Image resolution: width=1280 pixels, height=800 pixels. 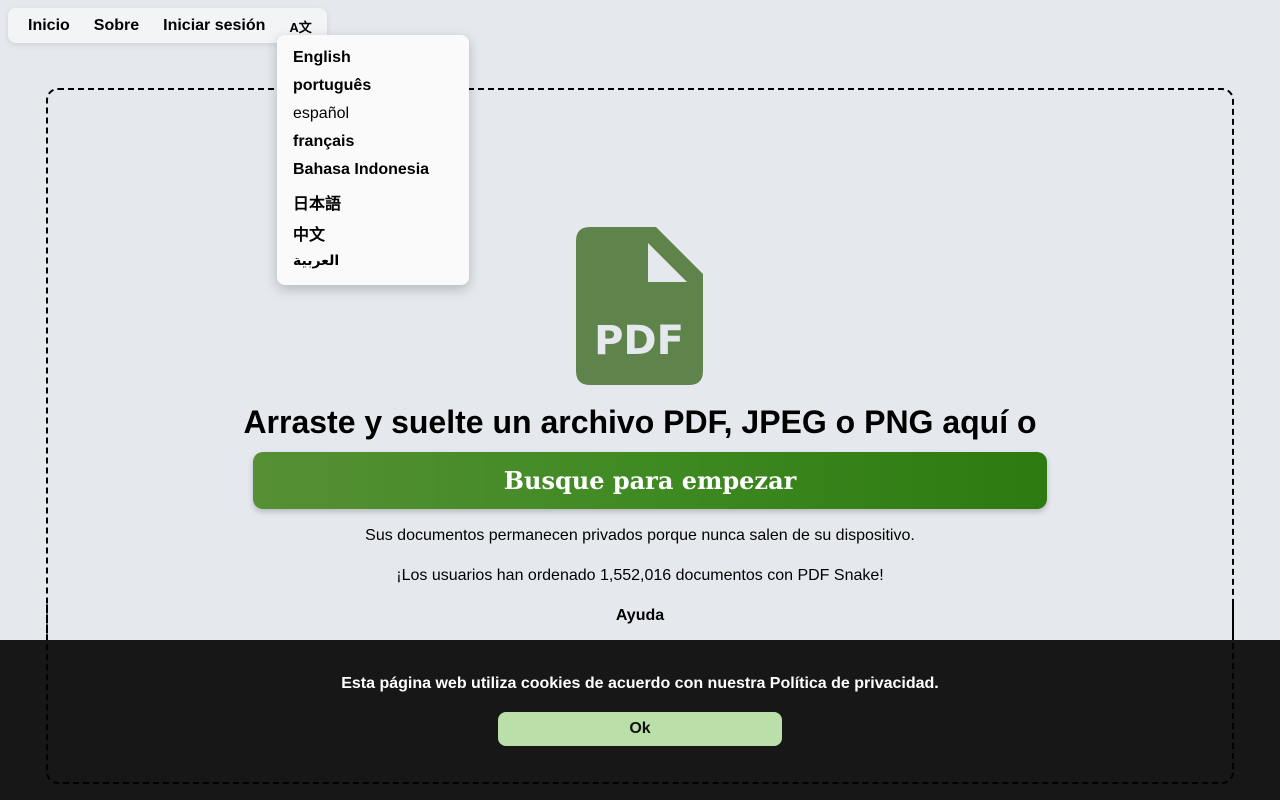 I want to click on language-item-english: English, so click(x=322, y=58).